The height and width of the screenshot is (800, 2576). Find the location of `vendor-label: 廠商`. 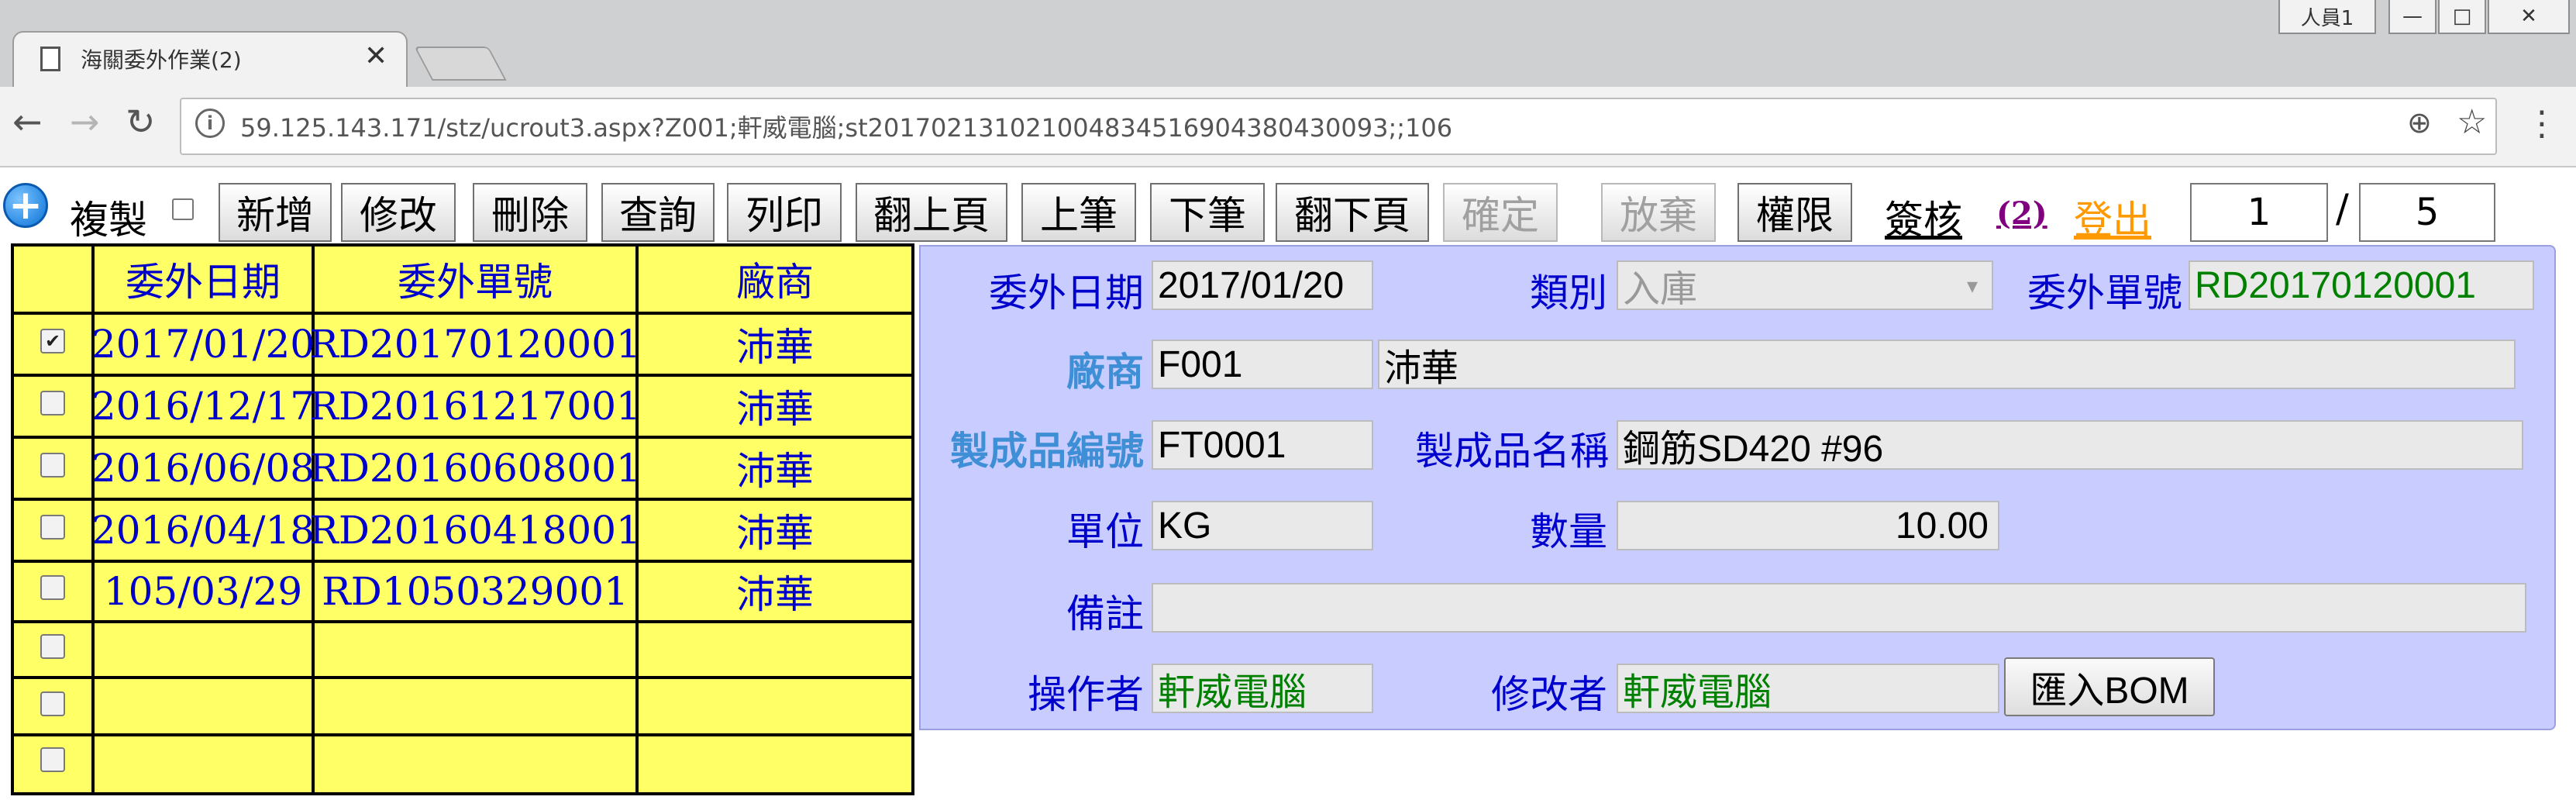

vendor-label: 廠商 is located at coordinates (1105, 372).